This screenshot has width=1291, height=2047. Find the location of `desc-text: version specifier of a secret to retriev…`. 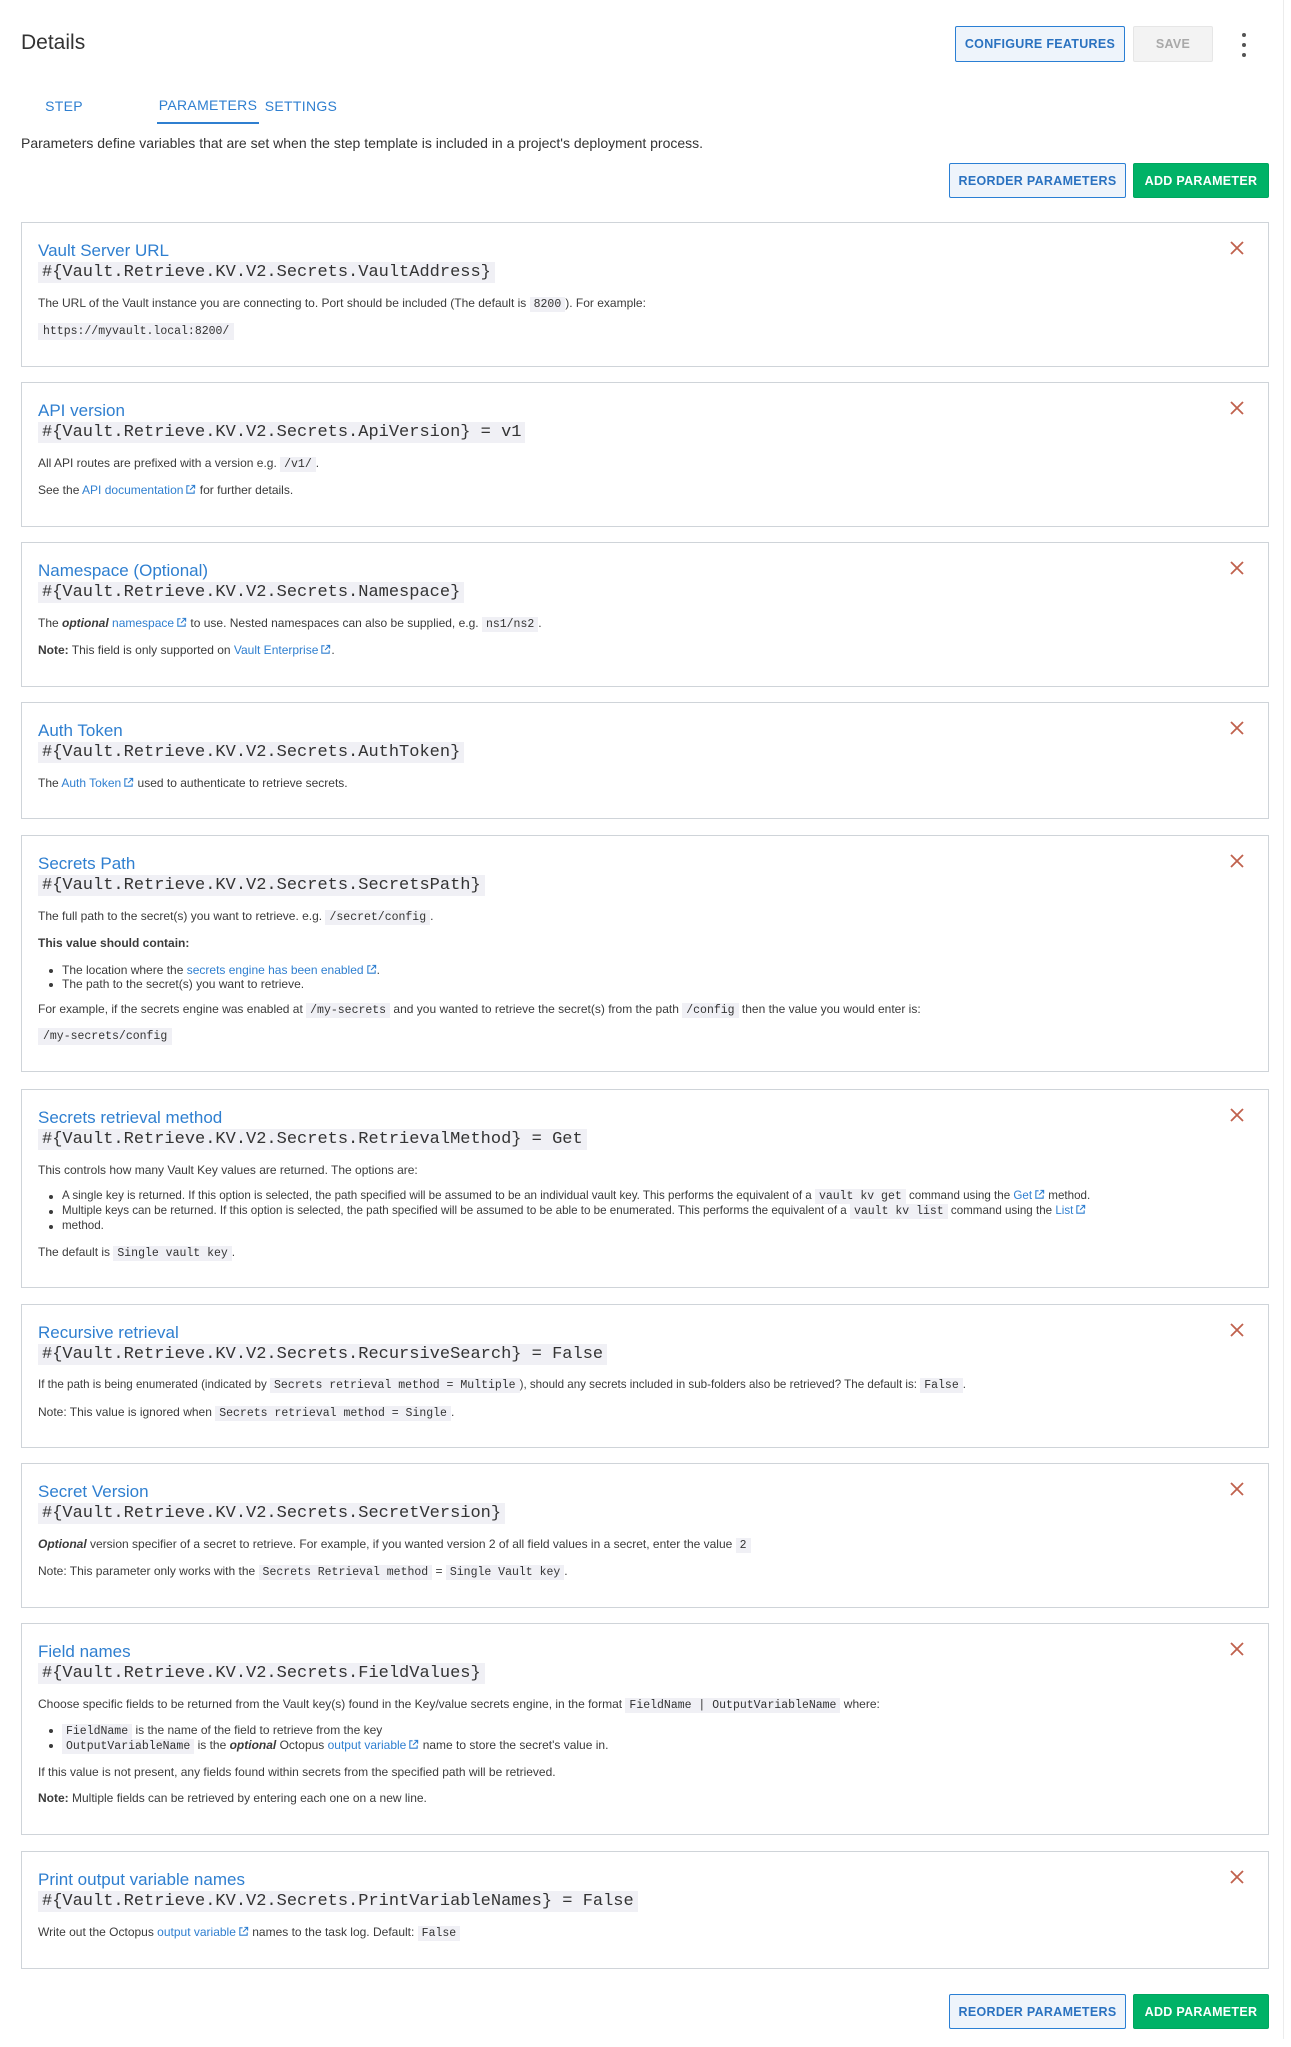

desc-text: version specifier of a secret to retriev… is located at coordinates (411, 1544).